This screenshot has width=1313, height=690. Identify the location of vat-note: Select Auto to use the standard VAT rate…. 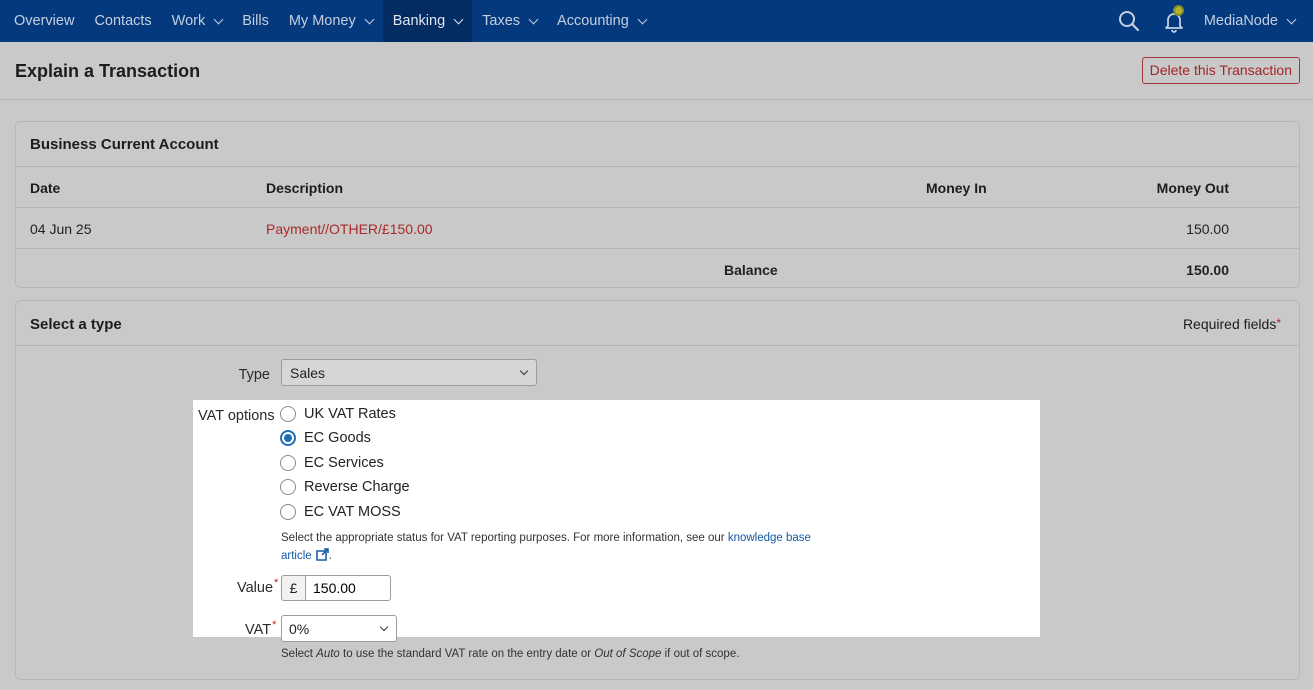
(510, 654).